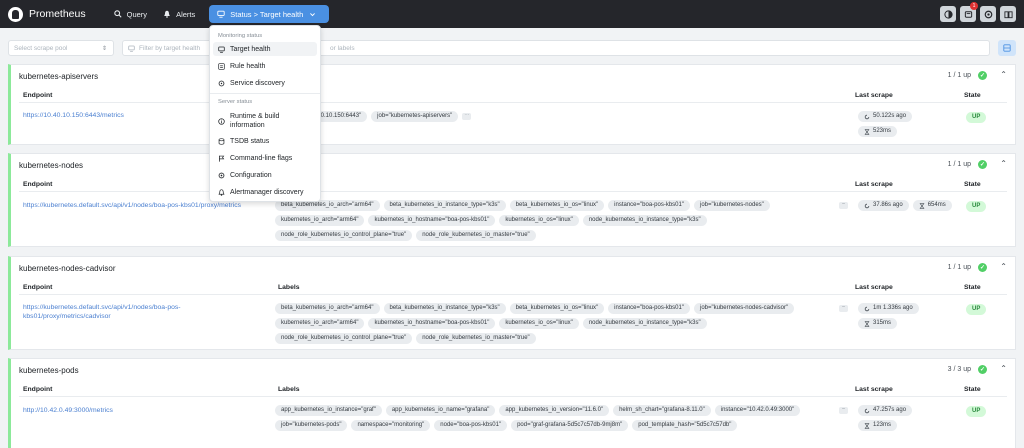 The height and width of the screenshot is (448, 1024). What do you see at coordinates (221, 83) in the screenshot?
I see `discovery-icon` at bounding box center [221, 83].